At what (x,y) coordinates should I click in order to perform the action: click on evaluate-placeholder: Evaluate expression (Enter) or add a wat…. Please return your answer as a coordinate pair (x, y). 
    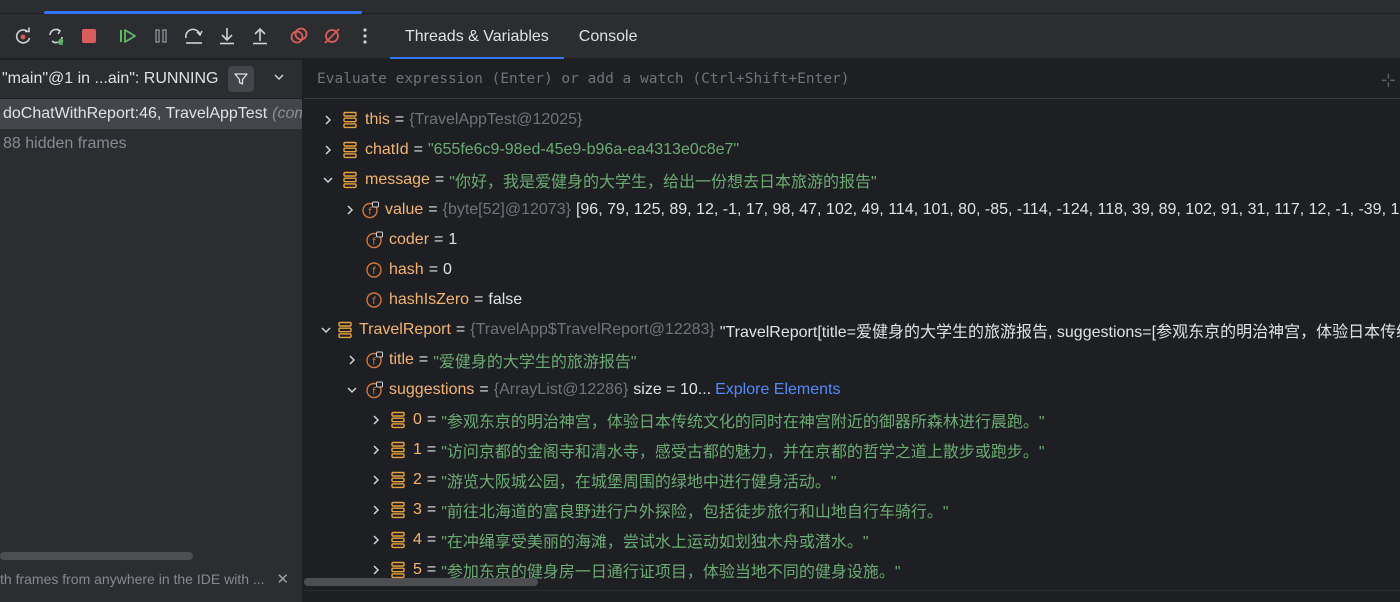
    Looking at the image, I should click on (583, 79).